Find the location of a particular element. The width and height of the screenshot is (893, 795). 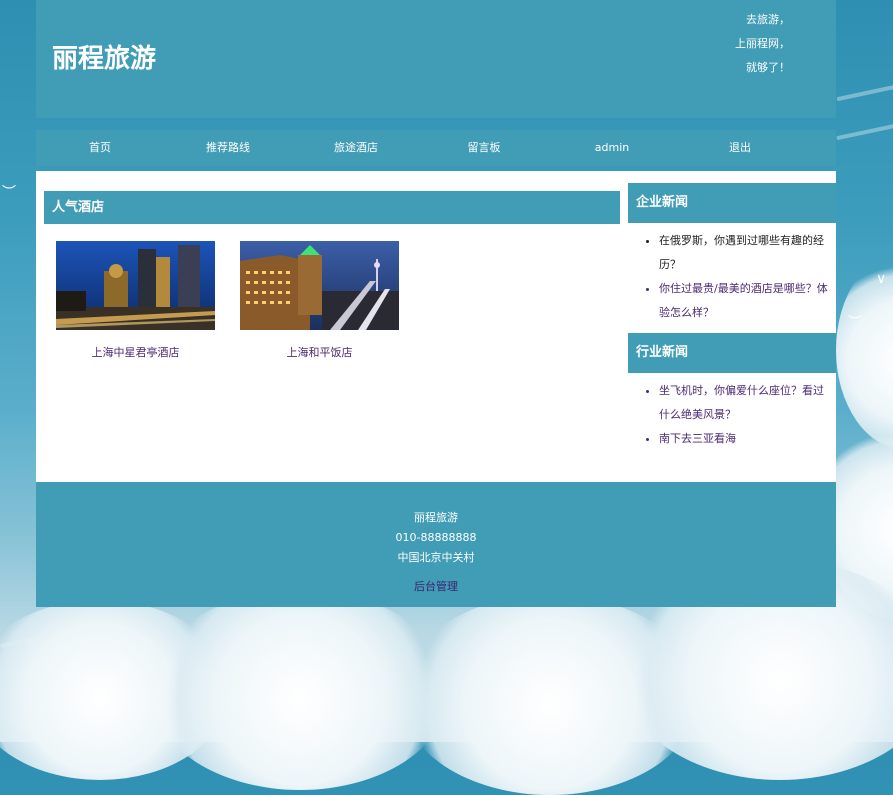

hotel-name-link: 上海中星君亭酒店 is located at coordinates (135, 352).